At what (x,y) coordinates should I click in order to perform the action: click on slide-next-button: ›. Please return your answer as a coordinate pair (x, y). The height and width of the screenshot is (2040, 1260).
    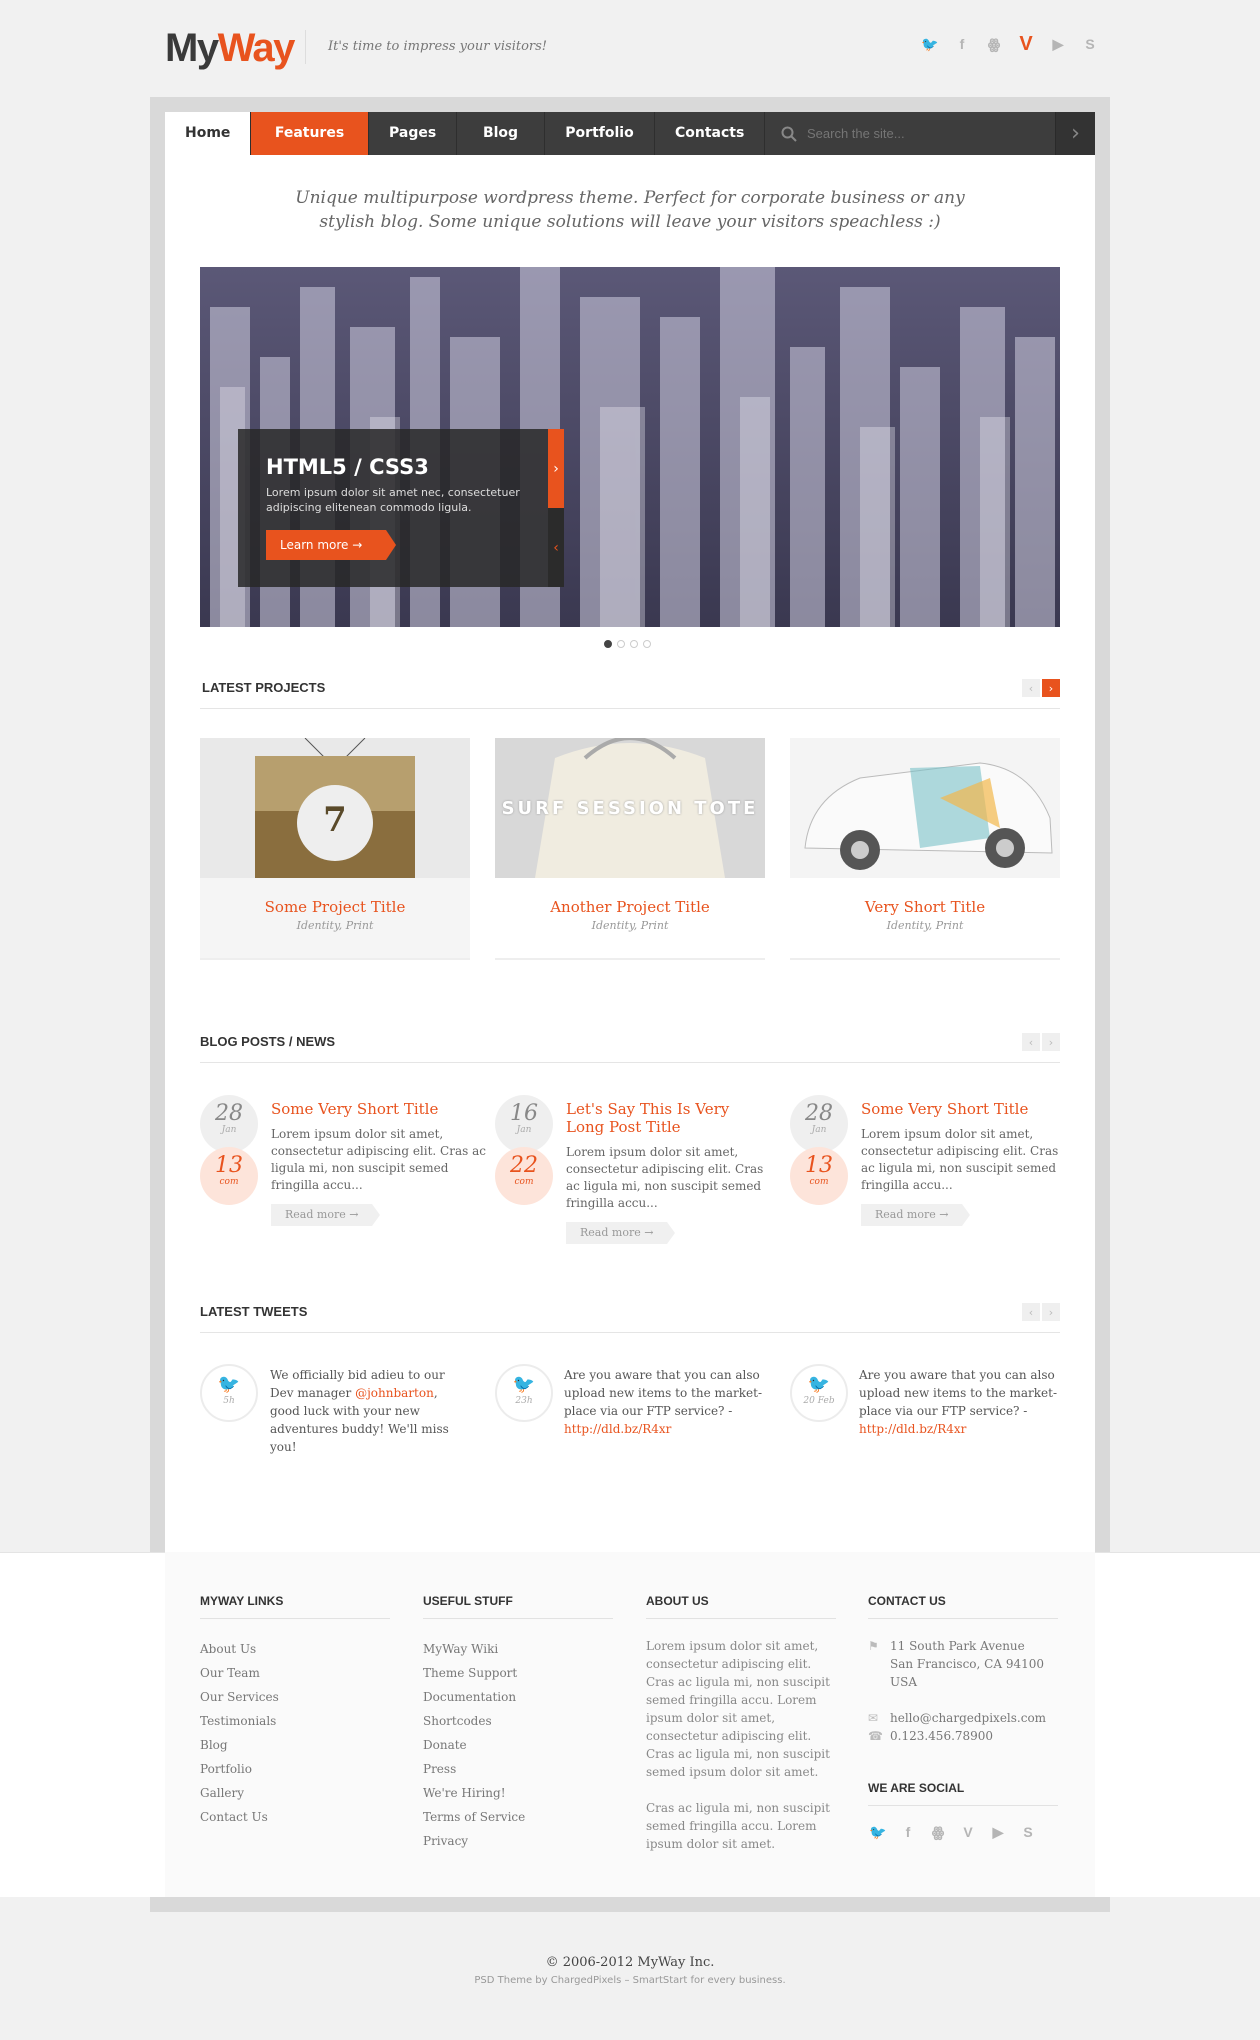
    Looking at the image, I should click on (556, 468).